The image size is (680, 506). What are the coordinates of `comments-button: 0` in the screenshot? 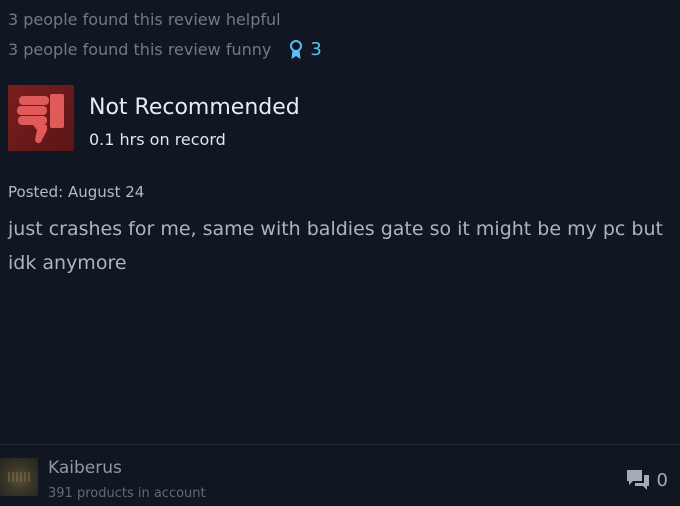 It's located at (646, 480).